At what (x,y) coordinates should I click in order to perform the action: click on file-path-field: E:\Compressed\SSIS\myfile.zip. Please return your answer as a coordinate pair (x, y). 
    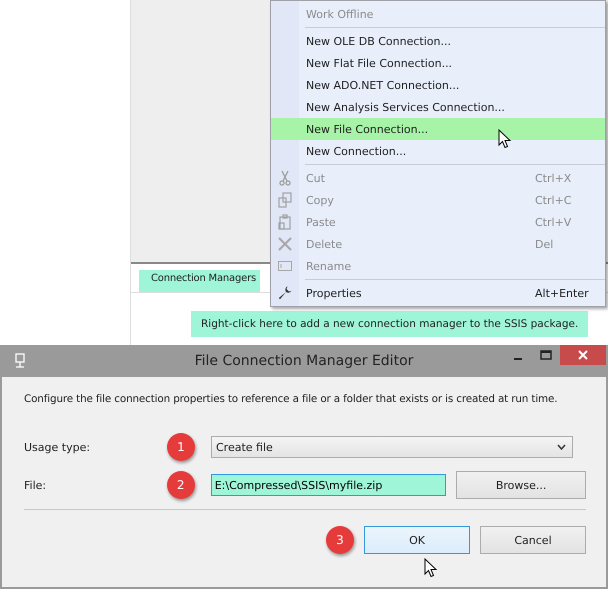
    Looking at the image, I should click on (328, 485).